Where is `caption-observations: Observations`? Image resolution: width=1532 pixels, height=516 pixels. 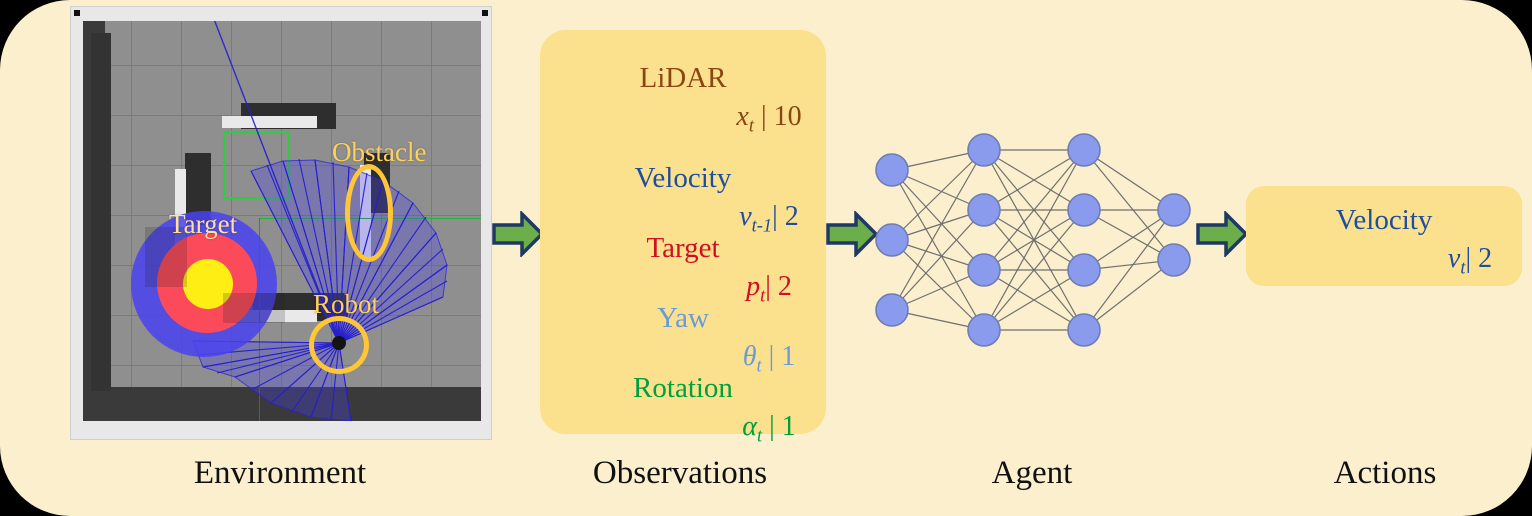
caption-observations: Observations is located at coordinates (680, 473).